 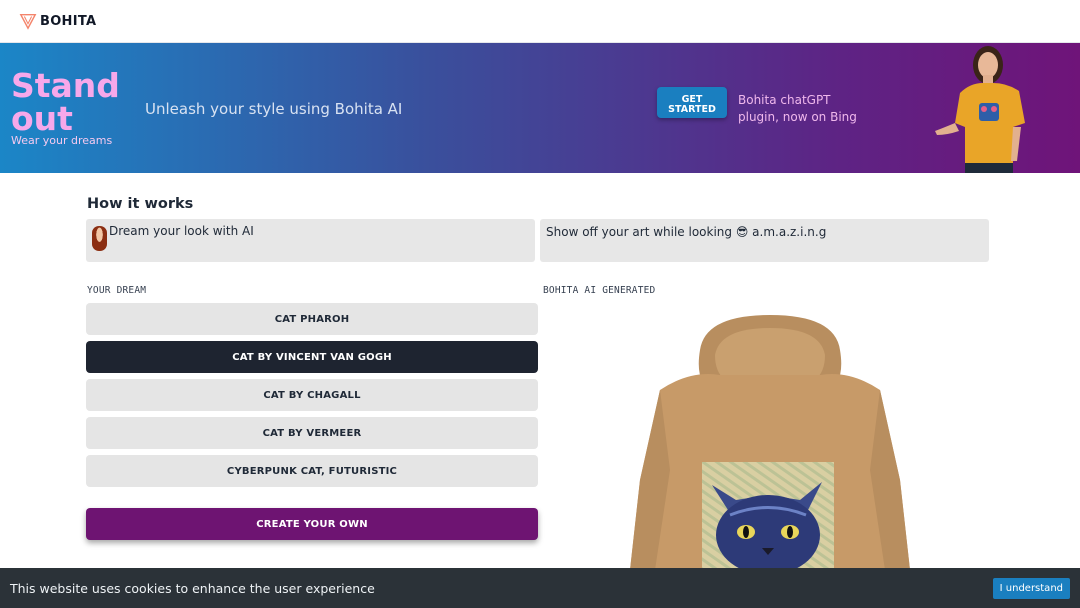 I want to click on hero-title: Stand out, so click(x=65, y=102).